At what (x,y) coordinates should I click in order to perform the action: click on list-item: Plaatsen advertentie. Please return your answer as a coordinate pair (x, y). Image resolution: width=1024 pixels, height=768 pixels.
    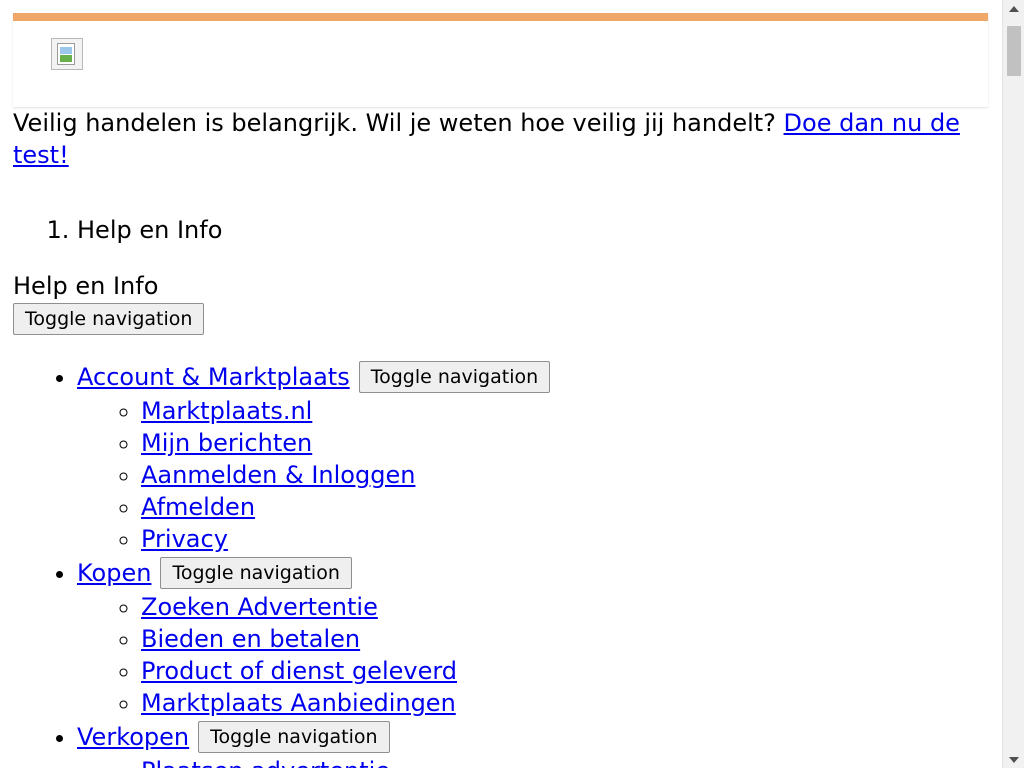
    Looking at the image, I should click on (564, 761).